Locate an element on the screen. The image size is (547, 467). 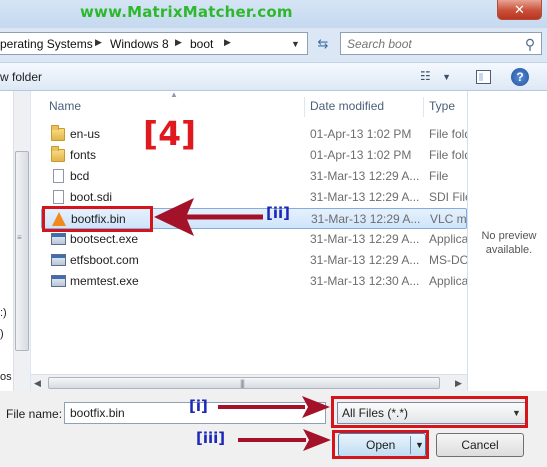
annotation-arrow-iii is located at coordinates (284, 440).